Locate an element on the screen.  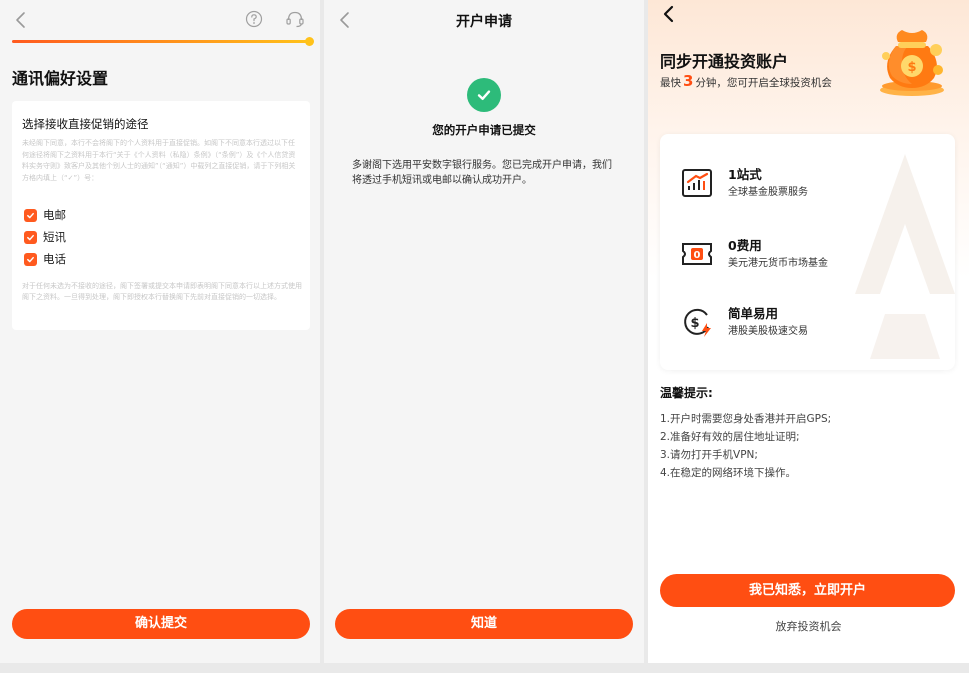
feature-title: 简单易用 is located at coordinates (753, 313).